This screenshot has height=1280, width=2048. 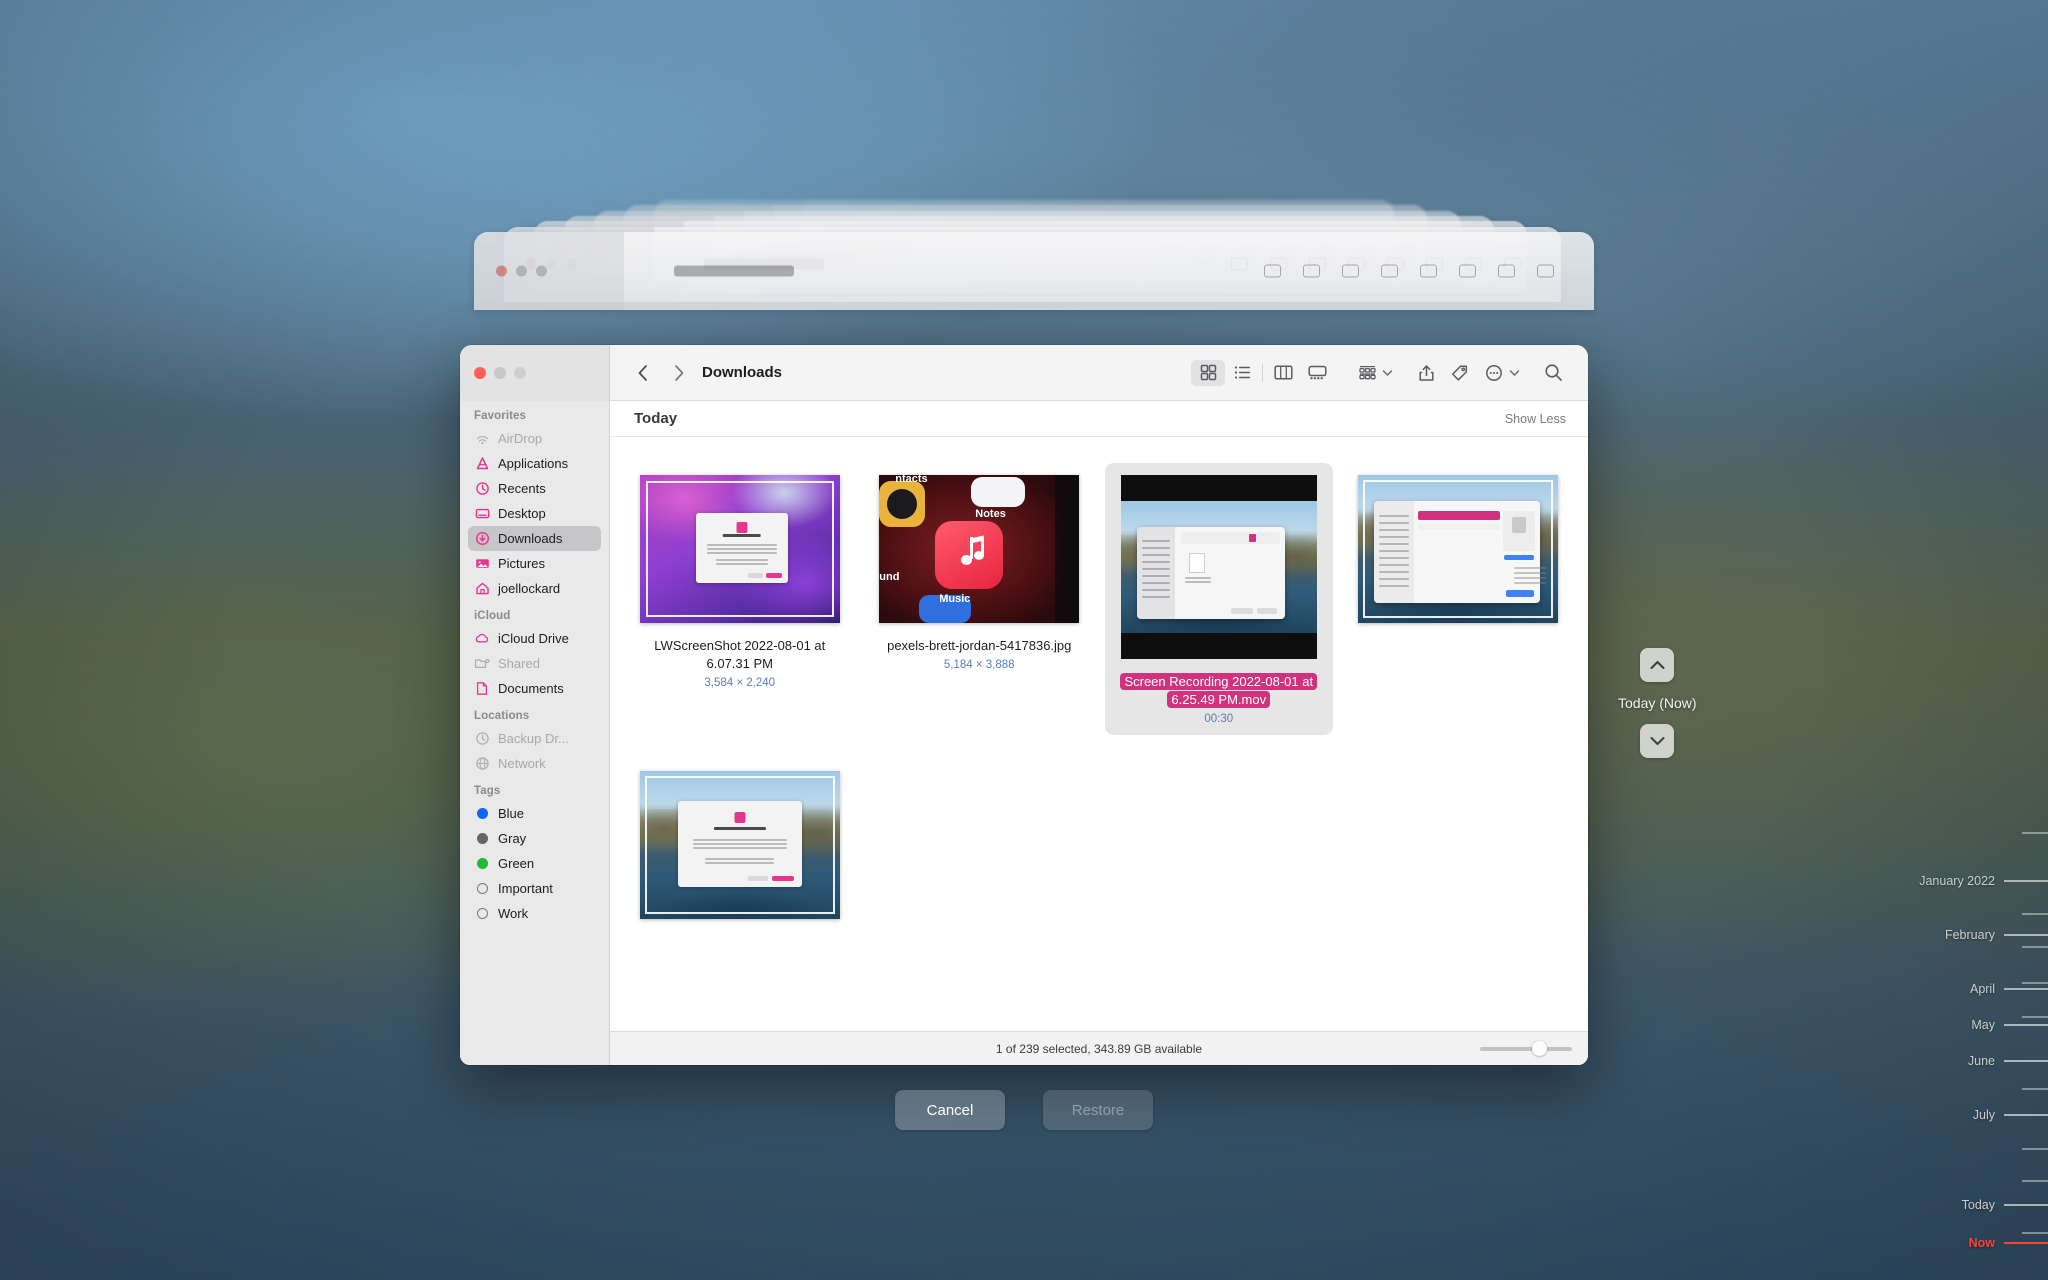 What do you see at coordinates (500, 416) in the screenshot?
I see `sidebar-group-favorites: Favorites` at bounding box center [500, 416].